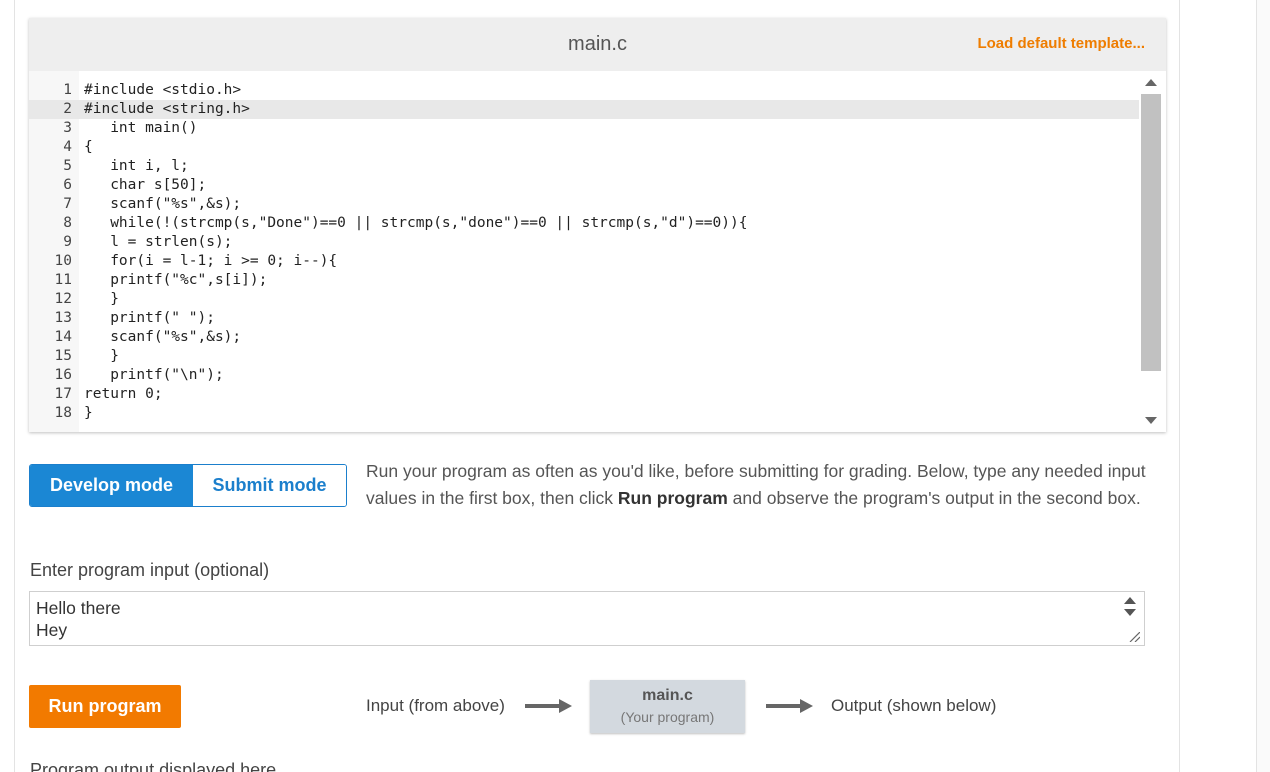 The height and width of the screenshot is (772, 1270). I want to click on line-number: 13, so click(63, 318).